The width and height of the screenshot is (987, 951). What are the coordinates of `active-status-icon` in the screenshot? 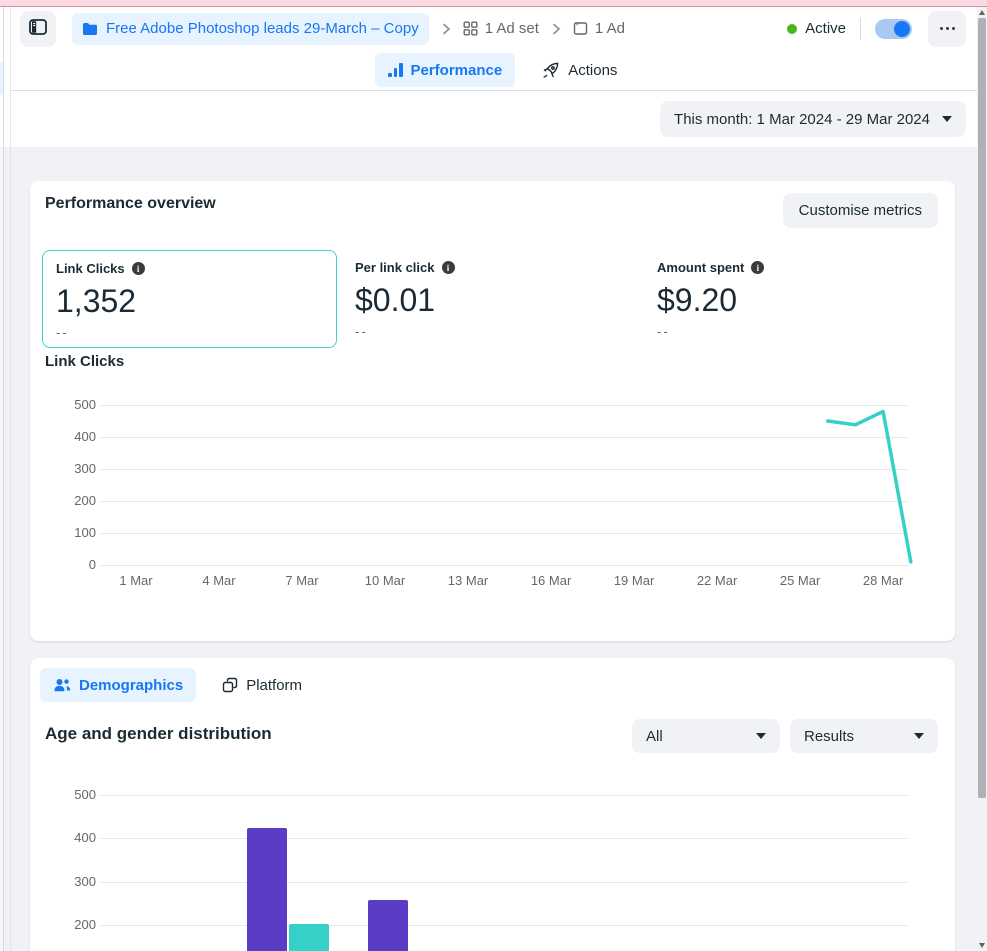 It's located at (792, 28).